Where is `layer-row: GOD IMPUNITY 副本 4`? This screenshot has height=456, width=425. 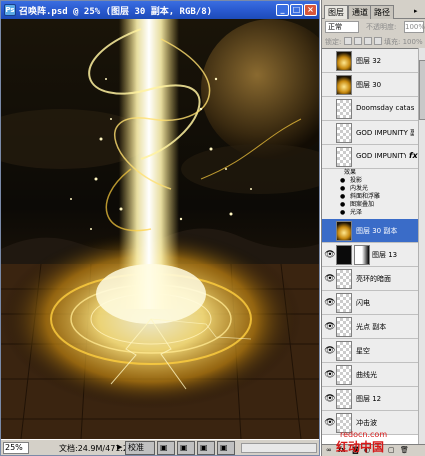 layer-row: GOD IMPUNITY 副本 4 is located at coordinates (370, 133).